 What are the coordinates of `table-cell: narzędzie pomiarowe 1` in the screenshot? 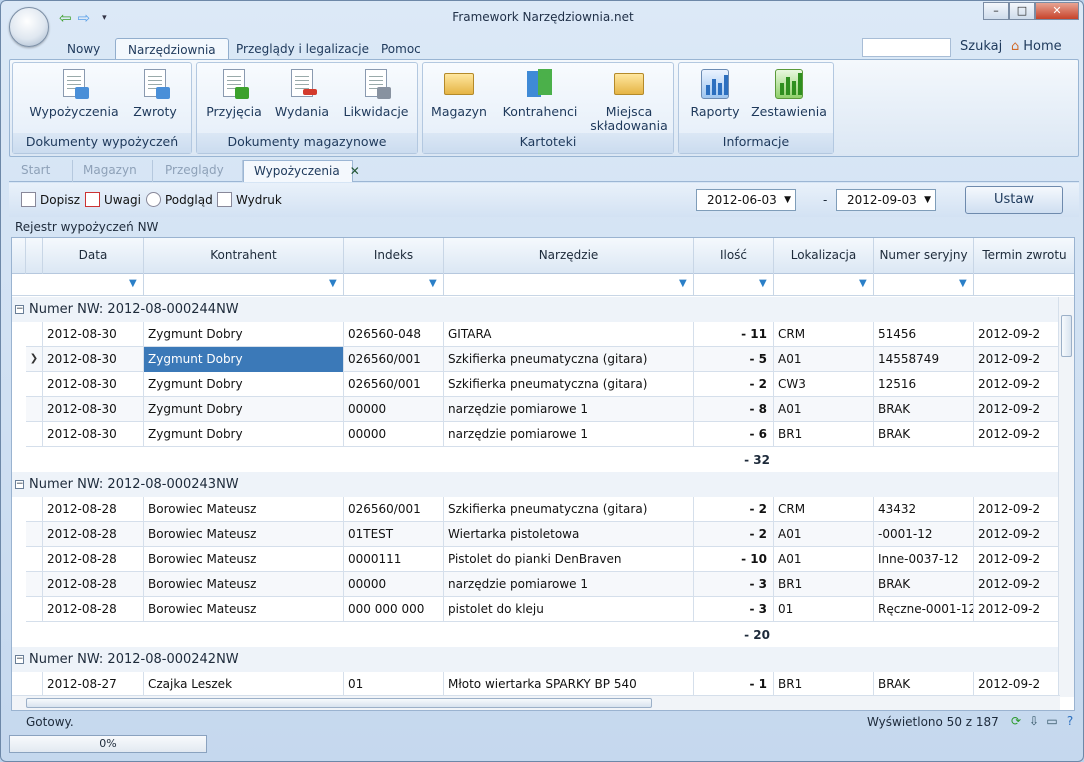 It's located at (569, 434).